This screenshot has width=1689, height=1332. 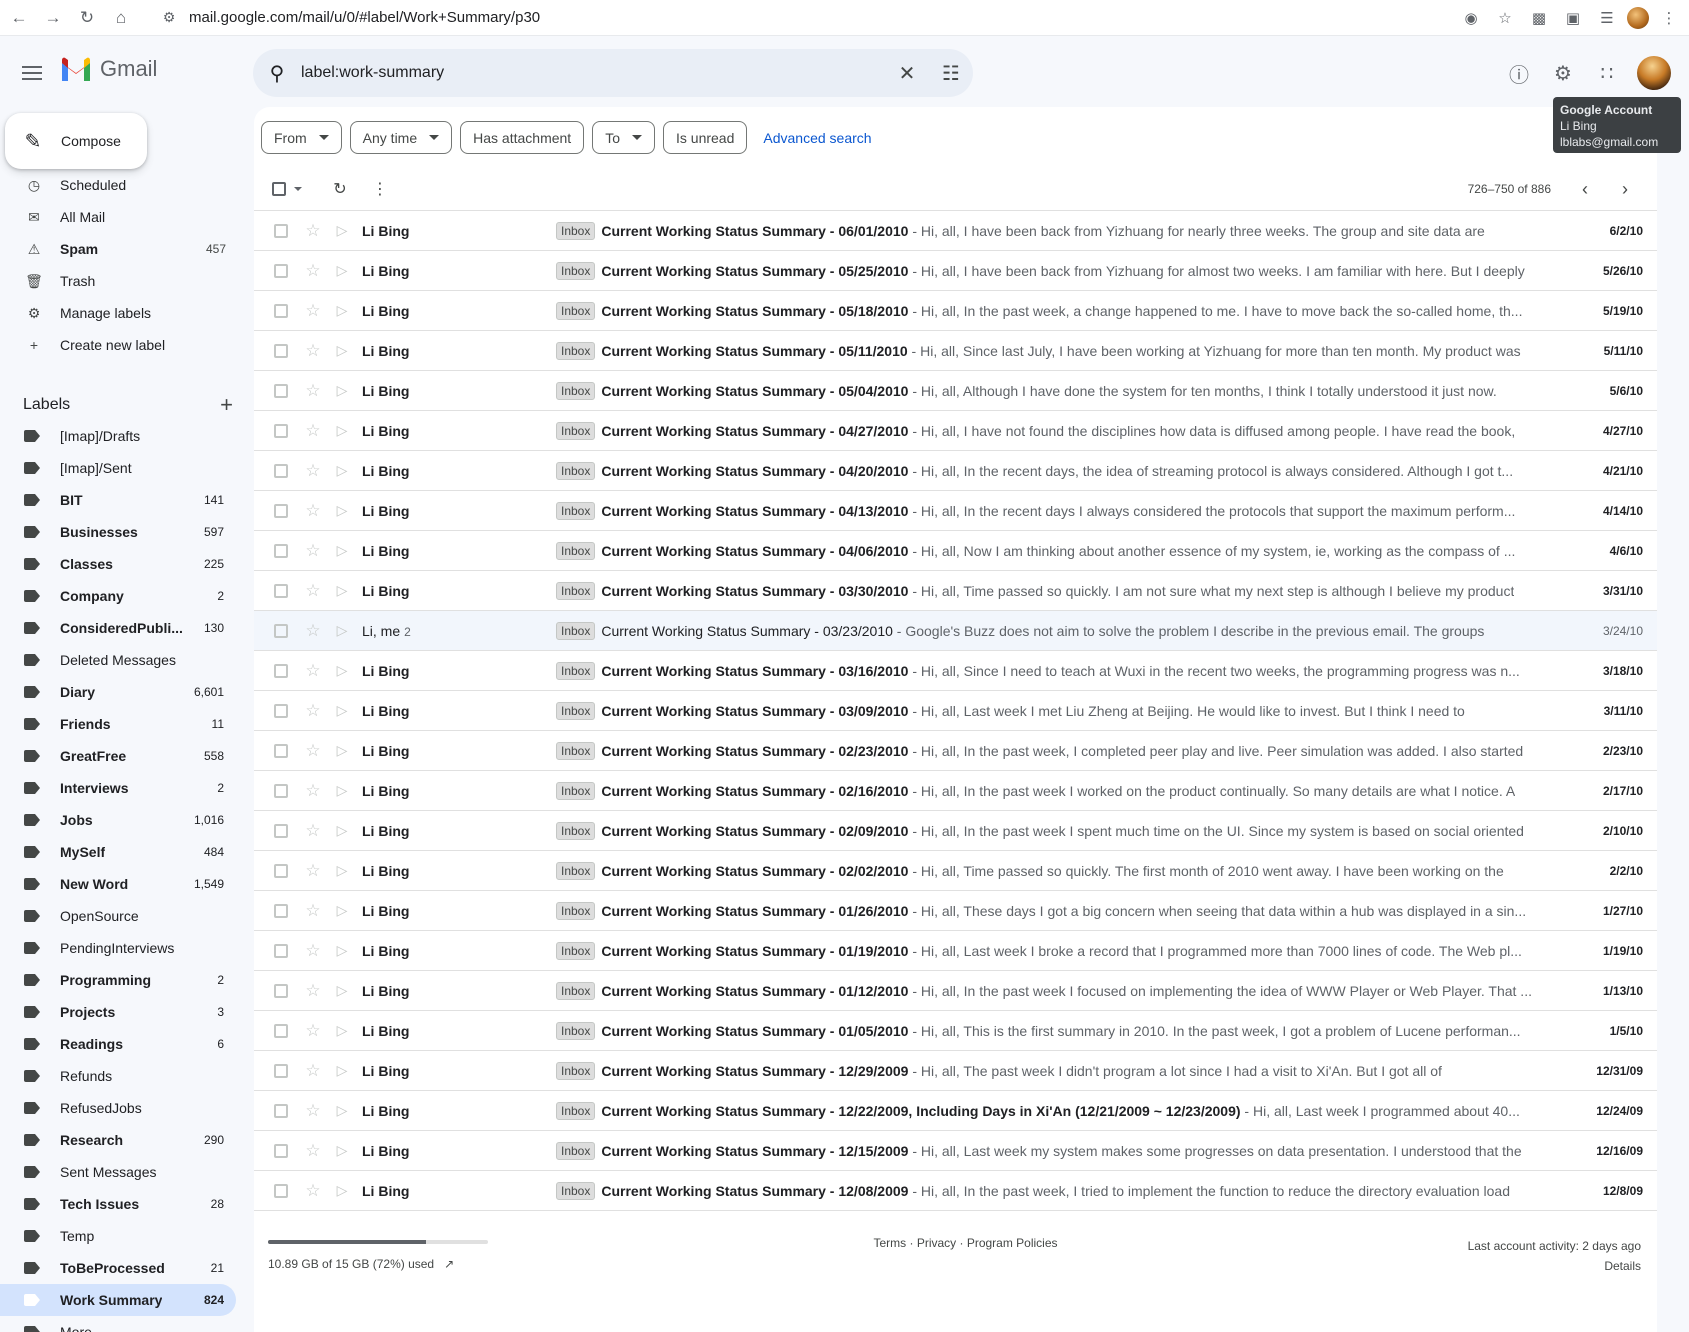 What do you see at coordinates (120, 217) in the screenshot?
I see `sidebar-item-all-mail: ✉ All Mail` at bounding box center [120, 217].